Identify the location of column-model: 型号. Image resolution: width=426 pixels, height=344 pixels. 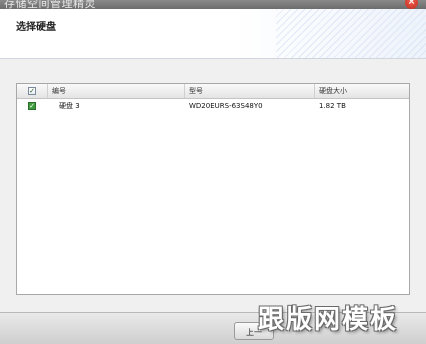
(250, 91).